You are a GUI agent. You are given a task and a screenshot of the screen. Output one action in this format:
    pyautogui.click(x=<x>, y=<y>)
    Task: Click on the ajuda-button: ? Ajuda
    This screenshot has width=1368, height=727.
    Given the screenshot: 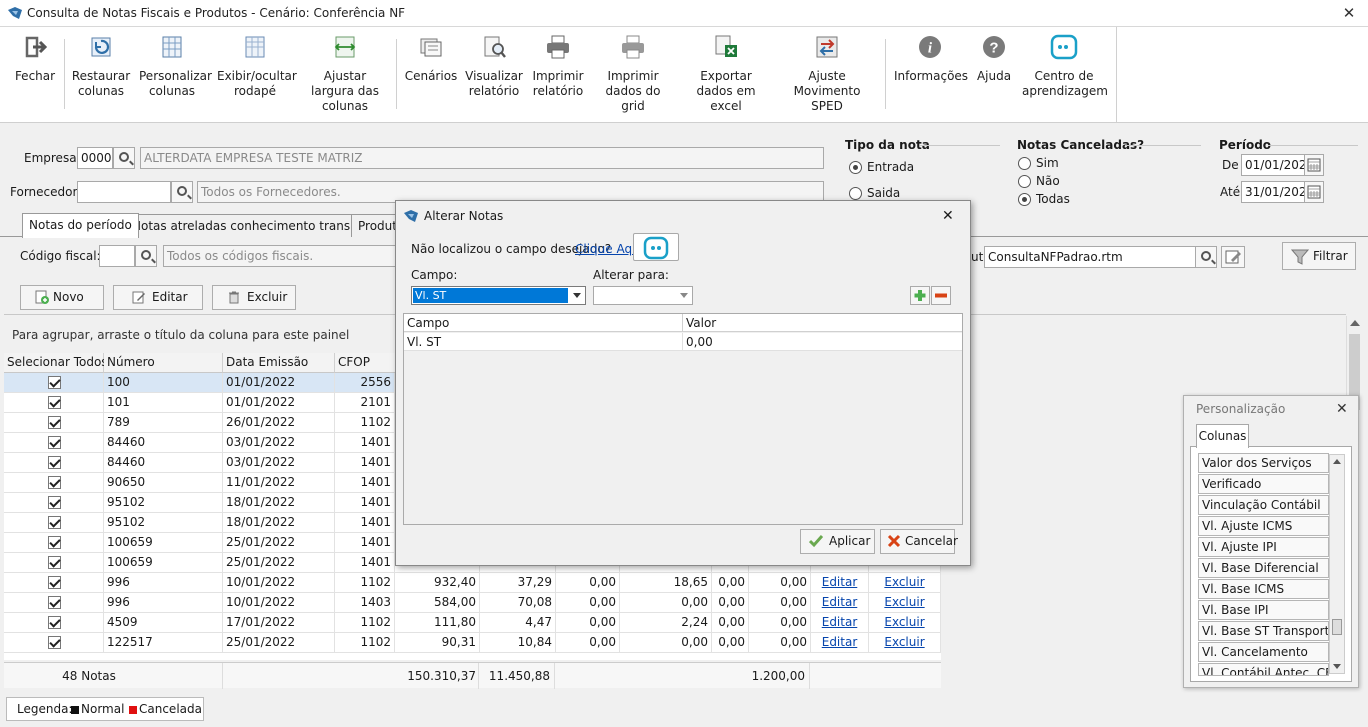 What is the action you would take?
    pyautogui.click(x=994, y=58)
    